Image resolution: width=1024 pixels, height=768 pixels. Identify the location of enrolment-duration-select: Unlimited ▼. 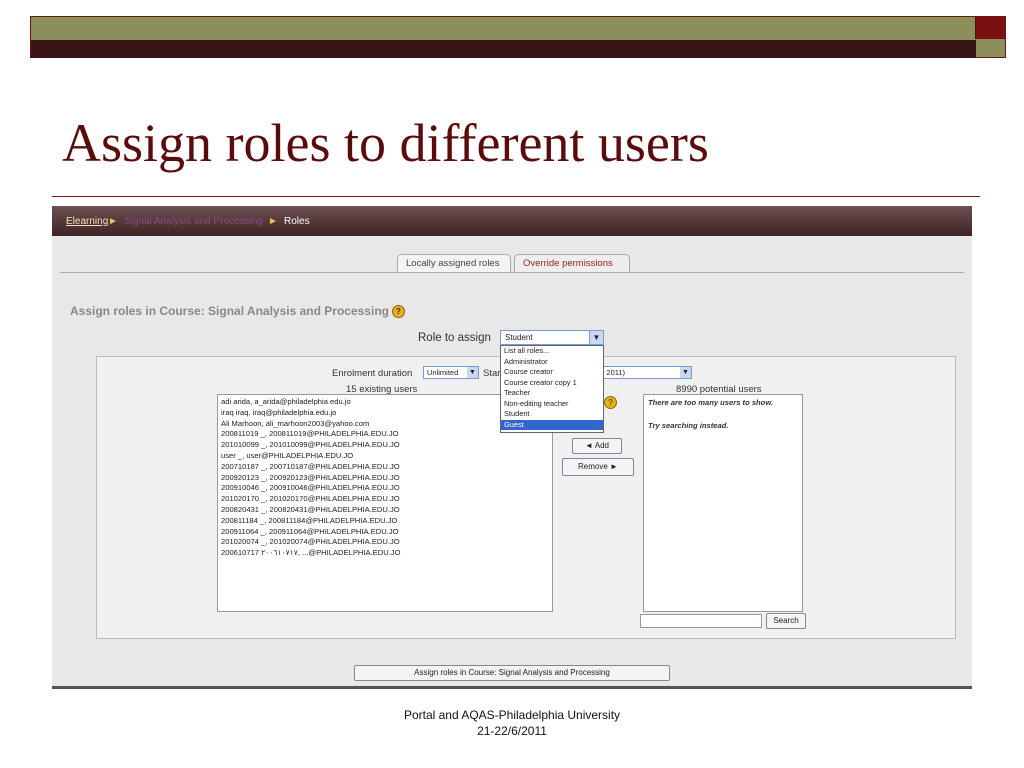
(451, 372).